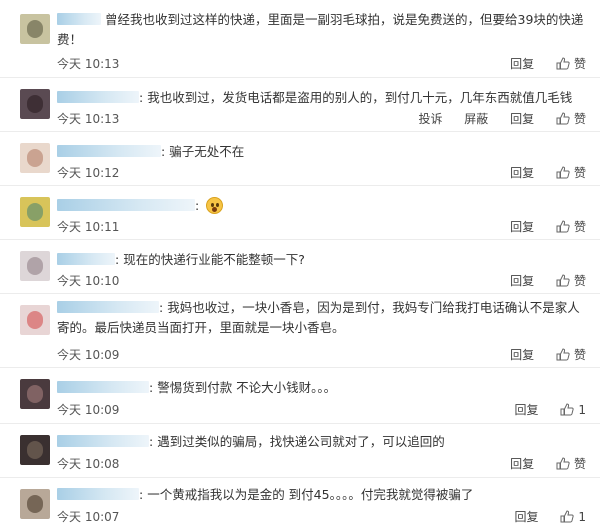 Image resolution: width=600 pixels, height=531 pixels. What do you see at coordinates (360, 97) in the screenshot?
I see `comment-text: 我也收到过，发货电话都是盗用的别人的，到付几十元，几年东西就值几毛钱` at bounding box center [360, 97].